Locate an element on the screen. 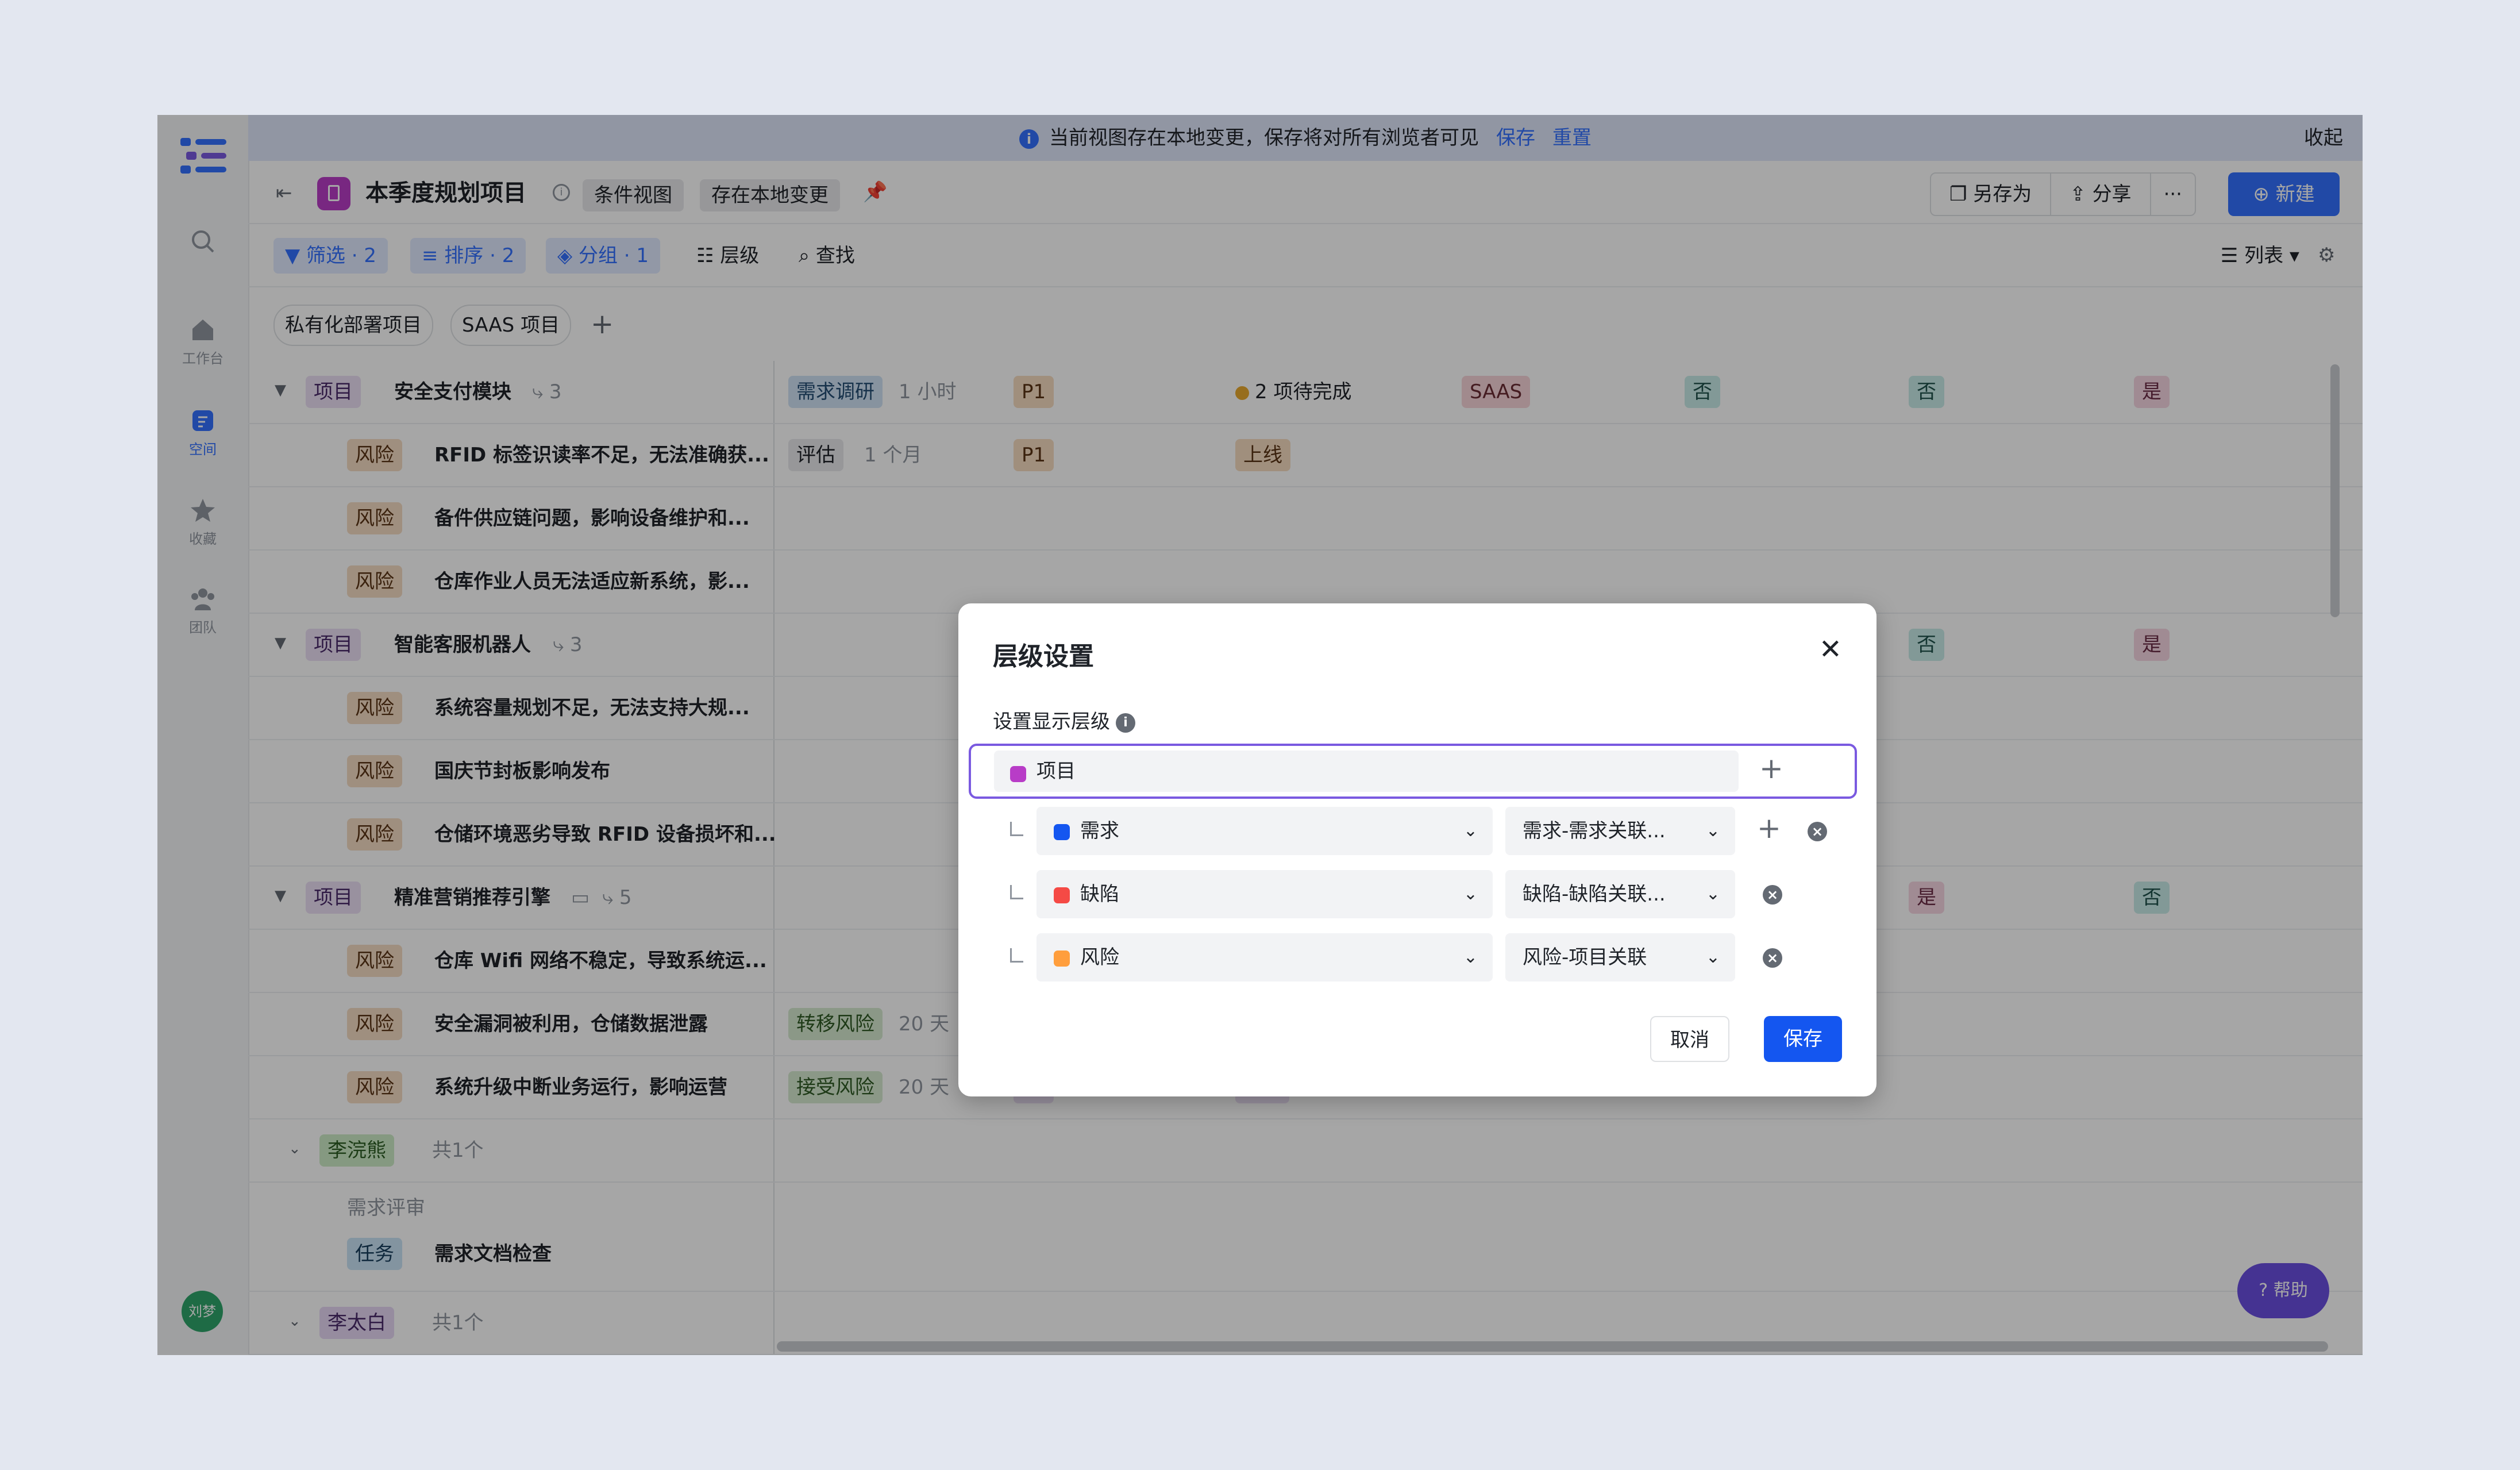  root-level-row: 项目 + is located at coordinates (1413, 771).